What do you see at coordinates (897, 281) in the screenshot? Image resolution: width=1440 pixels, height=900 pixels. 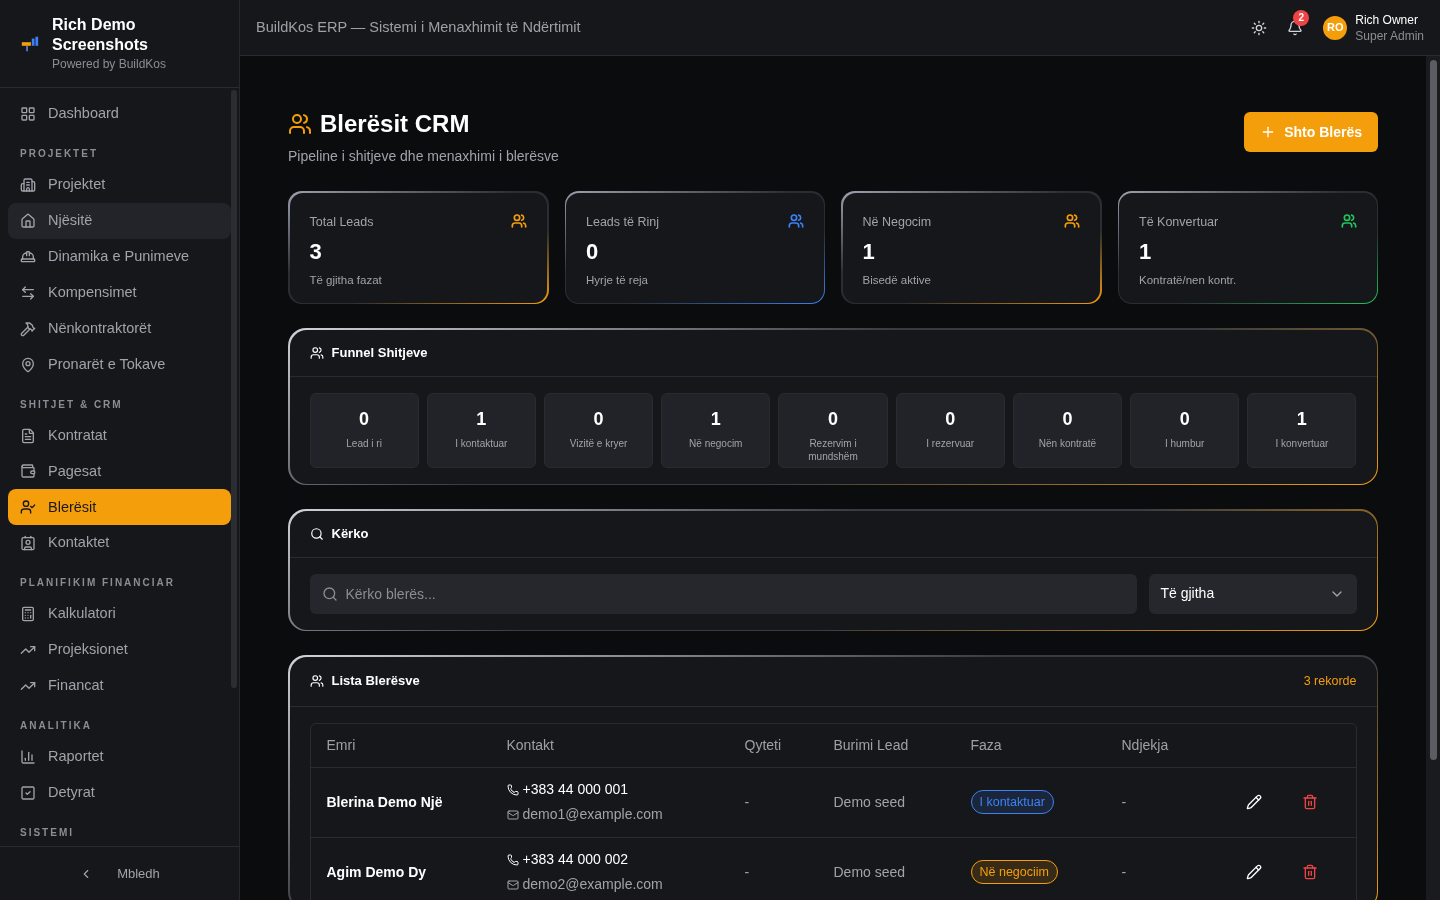 I see `stat-note: Bisedë aktive` at bounding box center [897, 281].